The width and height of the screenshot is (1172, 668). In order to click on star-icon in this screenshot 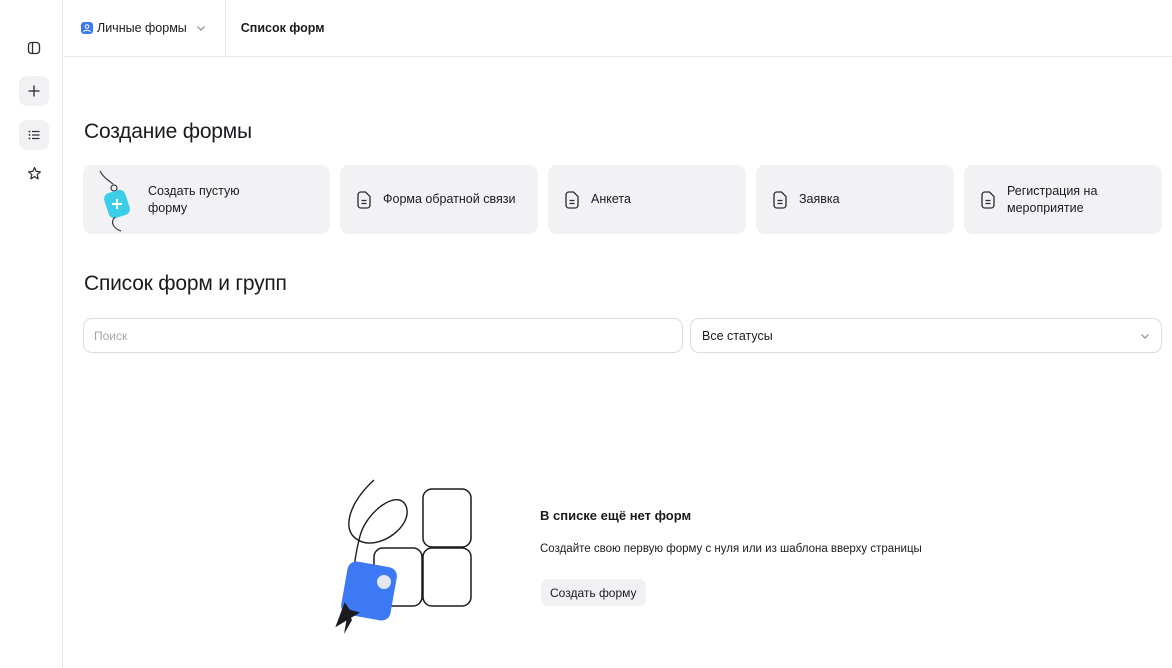, I will do `click(34, 172)`.